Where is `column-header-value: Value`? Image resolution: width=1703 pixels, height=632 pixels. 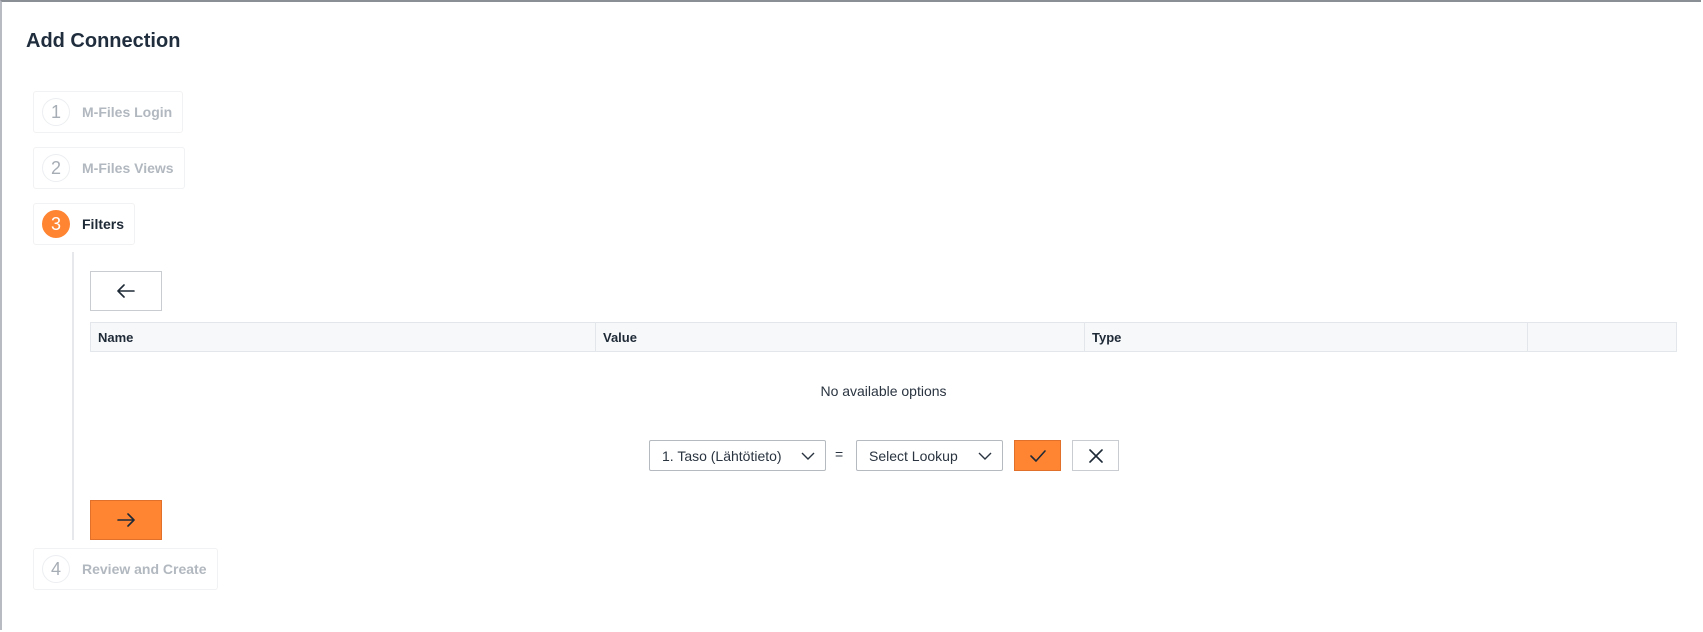 column-header-value: Value is located at coordinates (840, 337).